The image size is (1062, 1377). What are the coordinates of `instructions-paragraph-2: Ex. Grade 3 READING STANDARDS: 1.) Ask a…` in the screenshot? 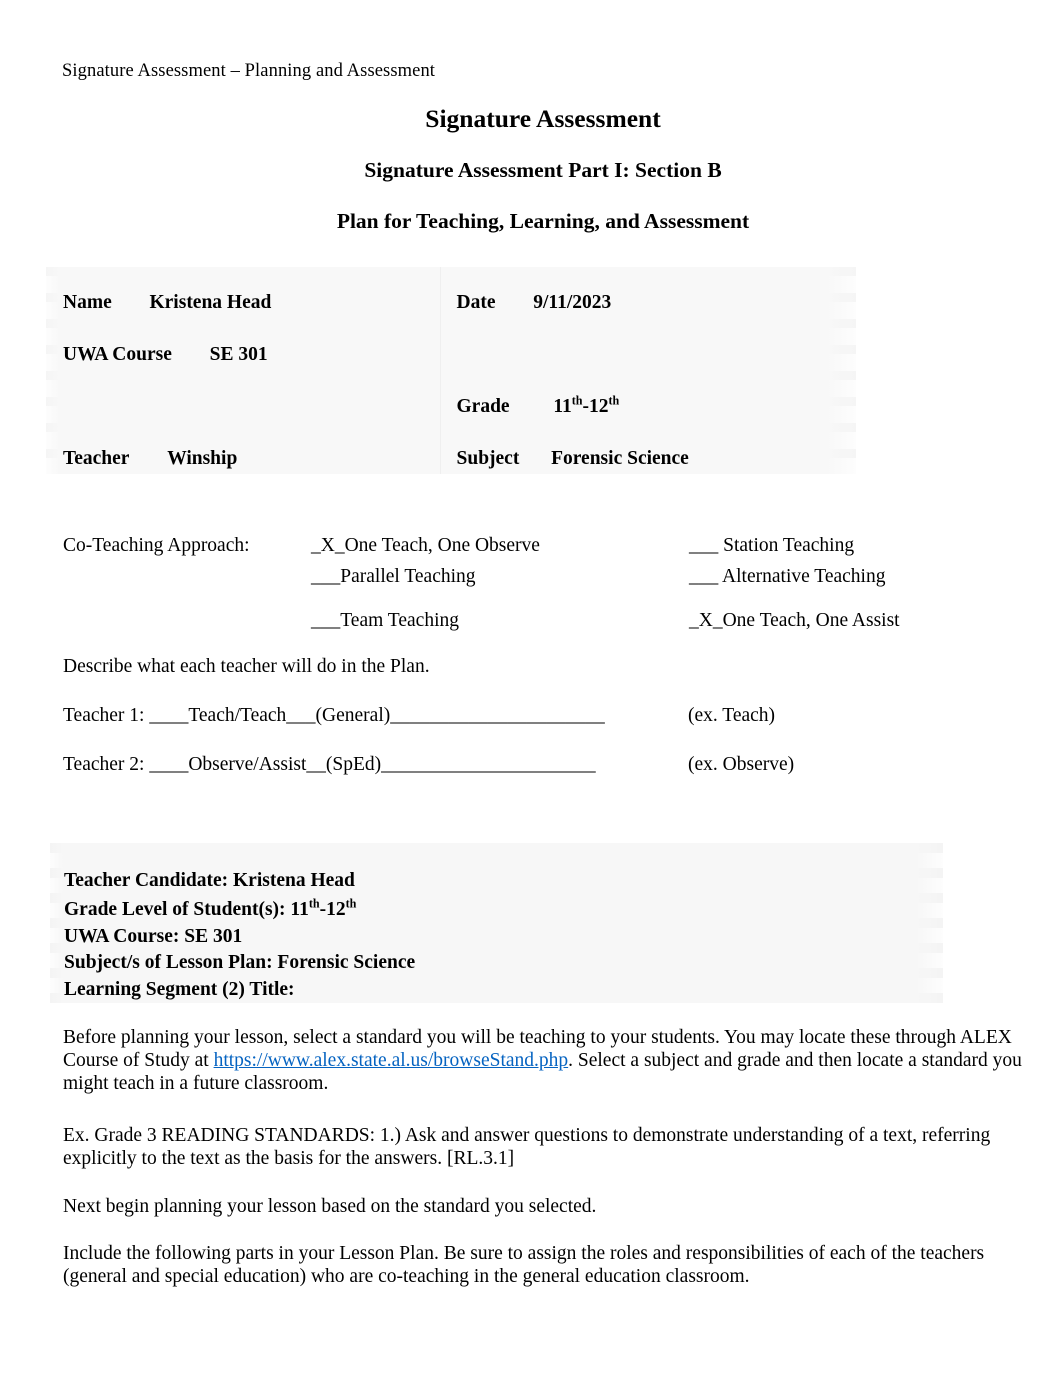 It's located at (527, 1147).